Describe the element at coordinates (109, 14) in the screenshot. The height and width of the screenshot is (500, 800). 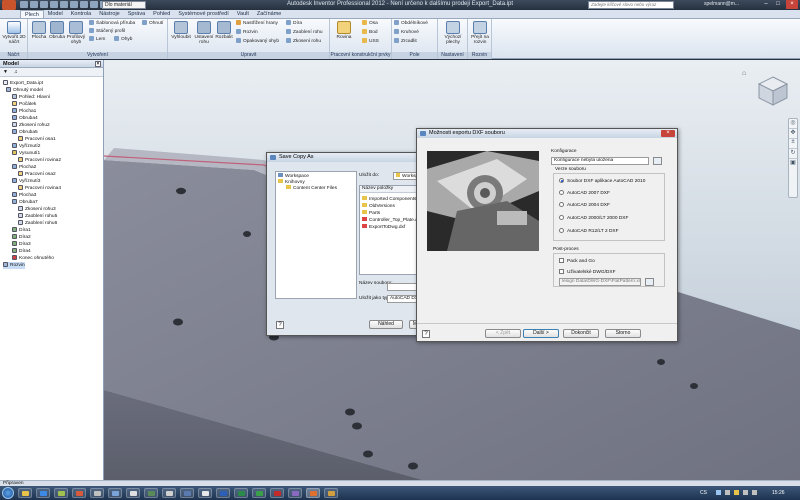
I see `tab-nastroje: Nástroje` at that location.